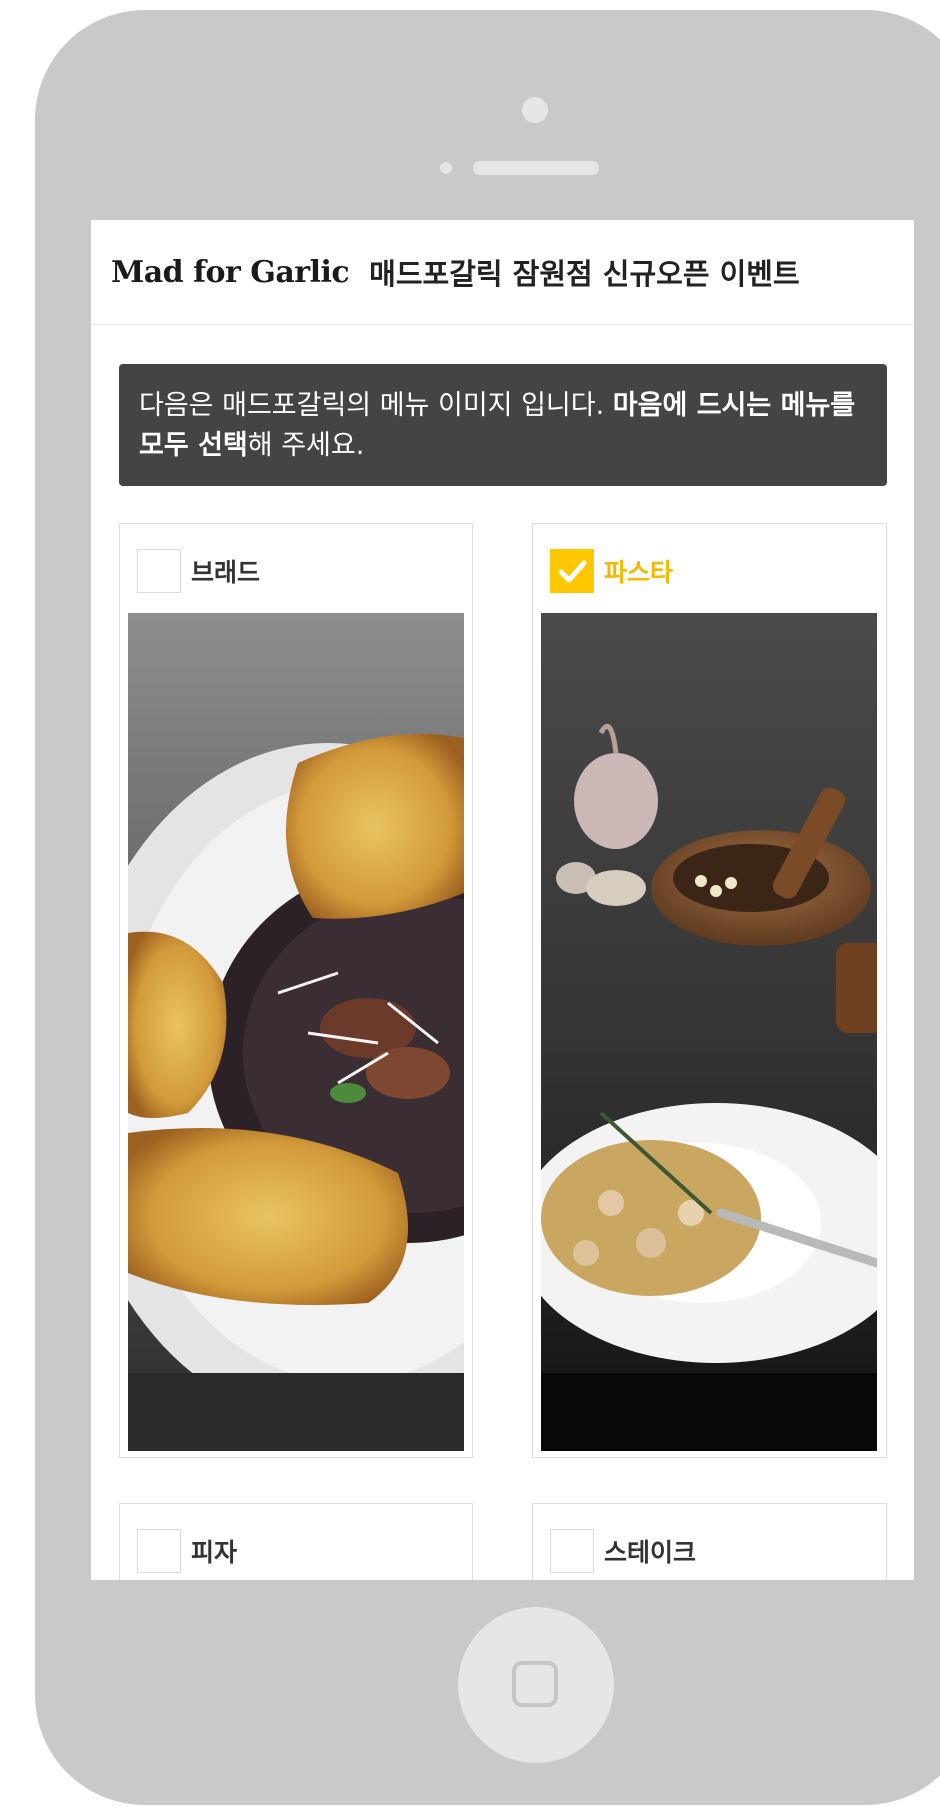  I want to click on menu-card-head: 브래드, so click(198, 571).